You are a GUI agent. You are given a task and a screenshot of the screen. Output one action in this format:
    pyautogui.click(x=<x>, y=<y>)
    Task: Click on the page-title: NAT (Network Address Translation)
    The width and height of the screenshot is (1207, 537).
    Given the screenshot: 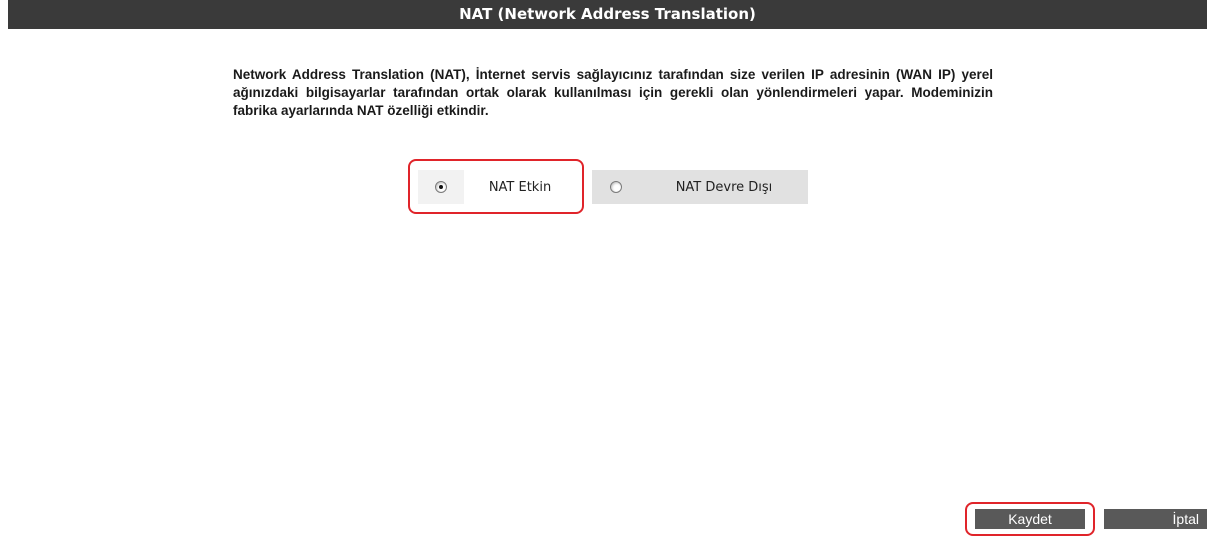 What is the action you would take?
    pyautogui.click(x=607, y=14)
    